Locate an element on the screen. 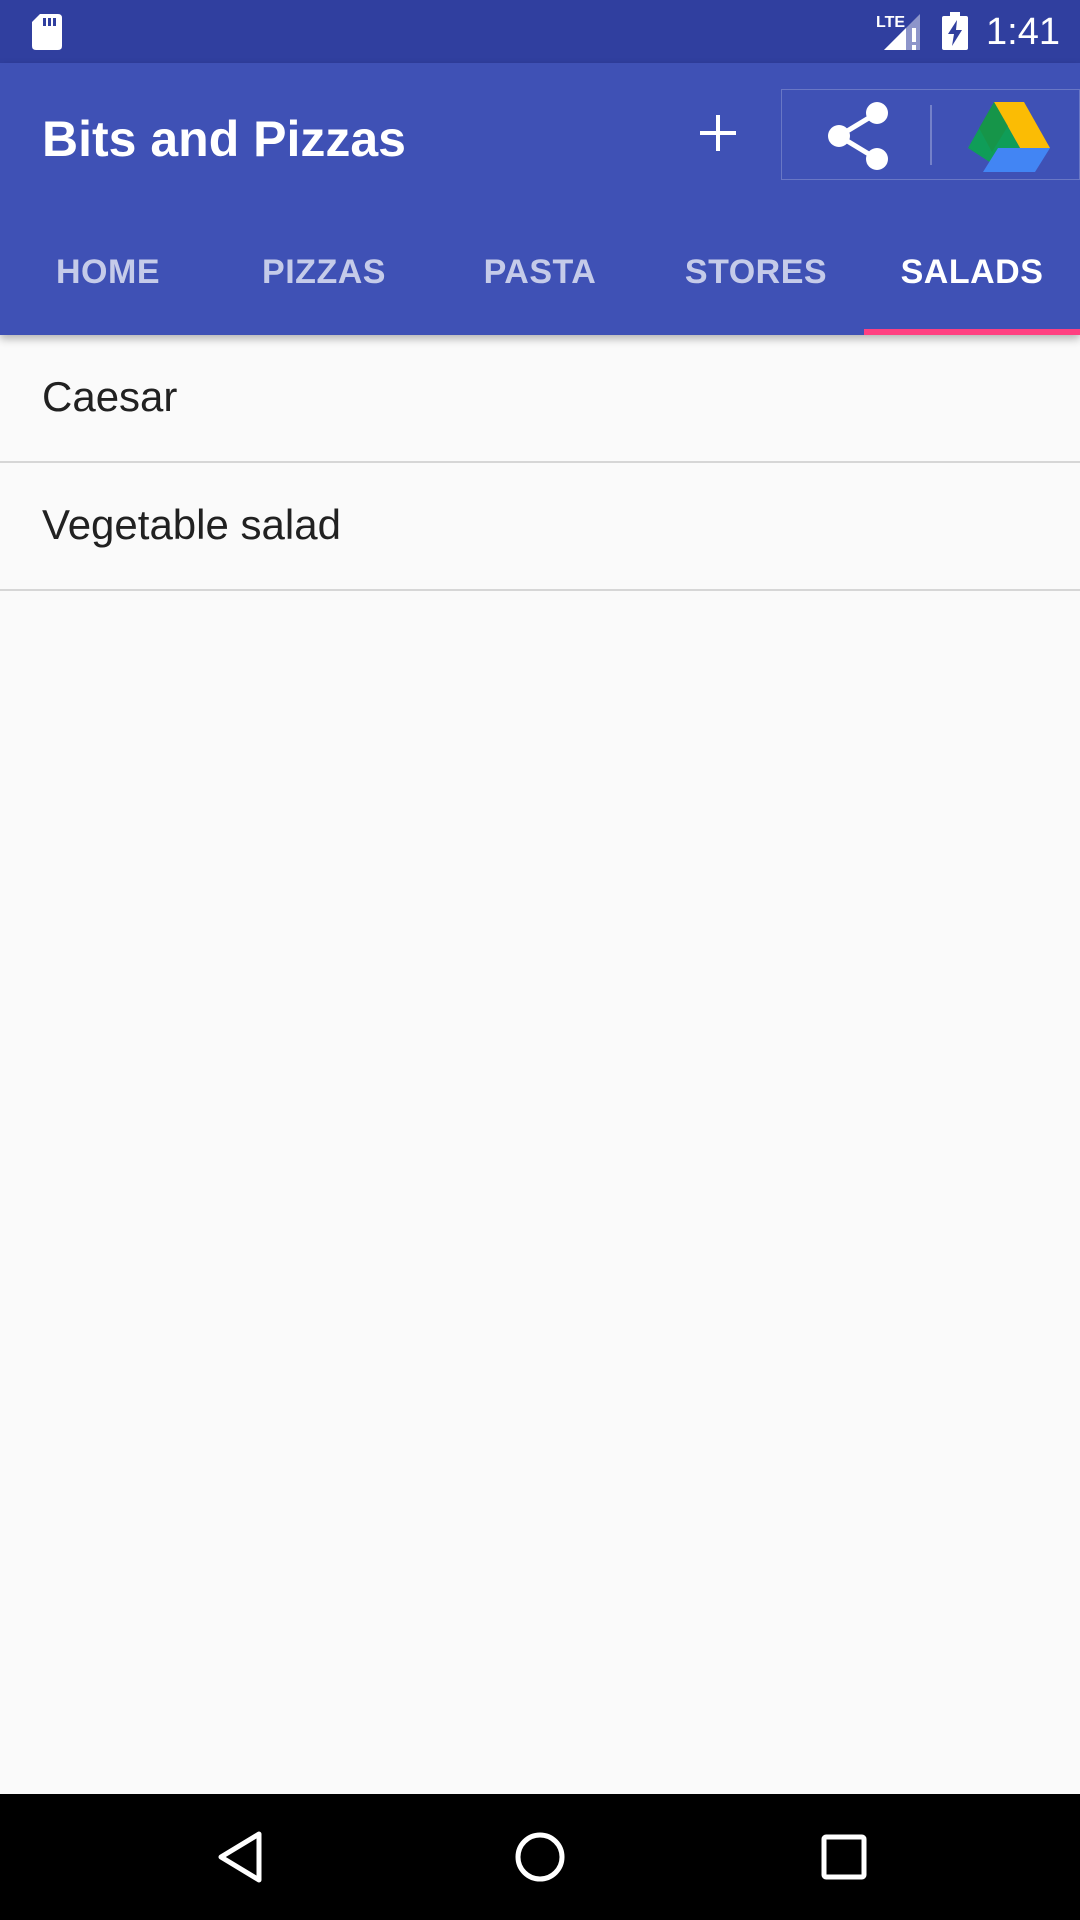  tab-stores: STORES is located at coordinates (756, 272).